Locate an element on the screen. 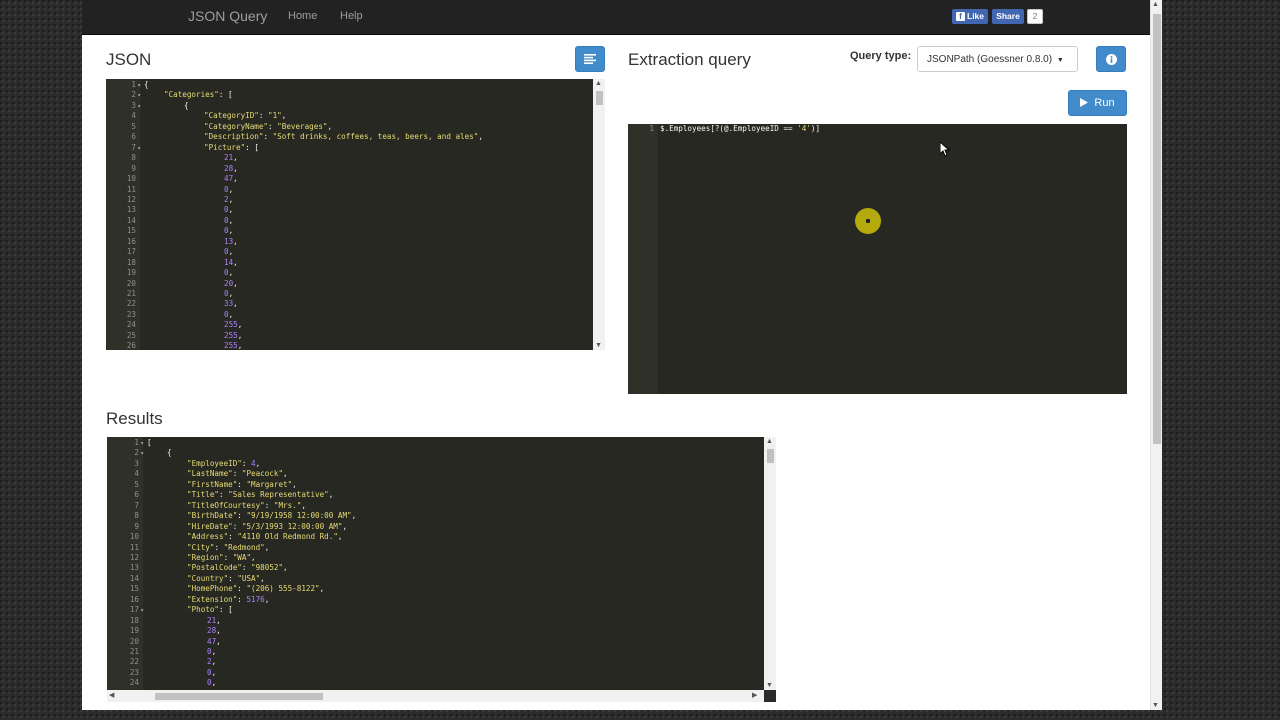  string-token: "Extension" is located at coordinates (212, 599).